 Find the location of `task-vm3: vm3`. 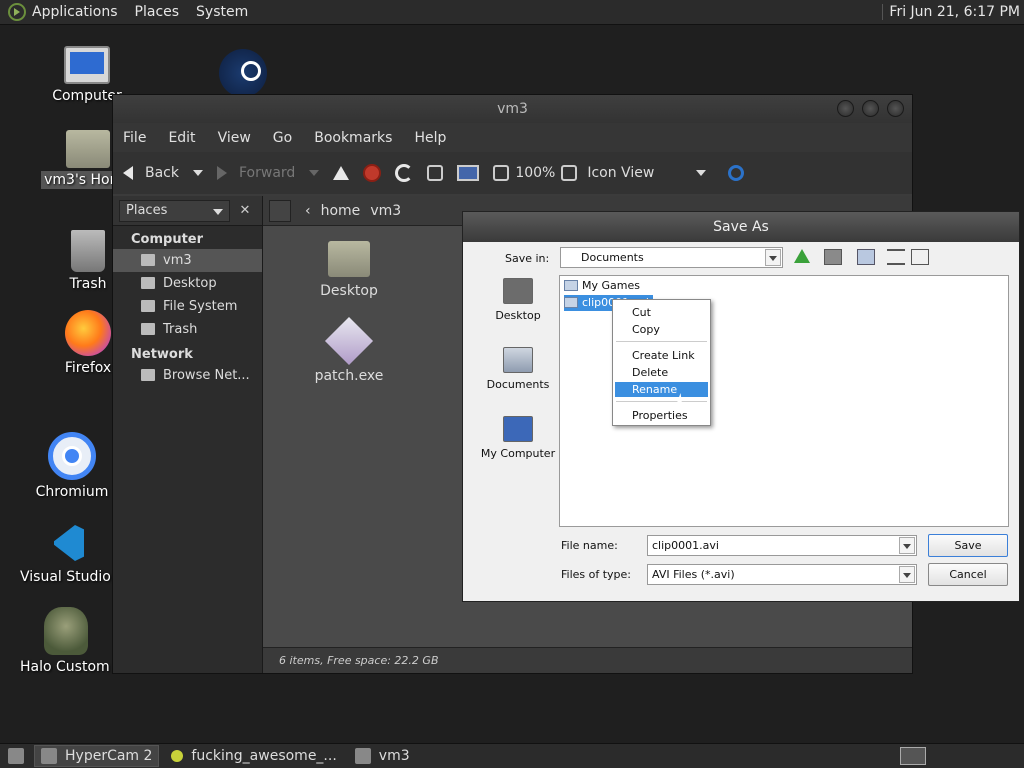

task-vm3: vm3 is located at coordinates (382, 756).